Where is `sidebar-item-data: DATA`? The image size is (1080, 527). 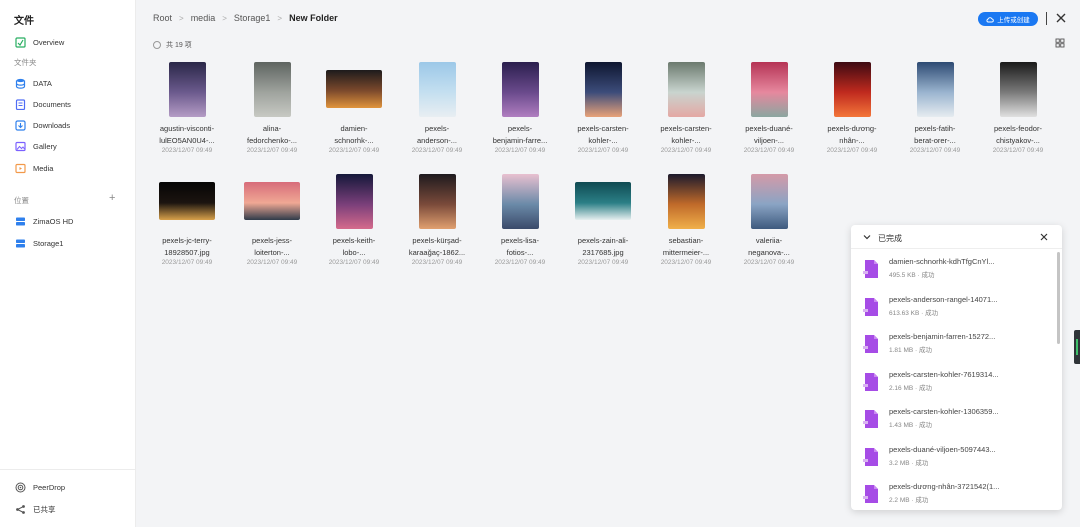
sidebar-item-data: DATA is located at coordinates (33, 83).